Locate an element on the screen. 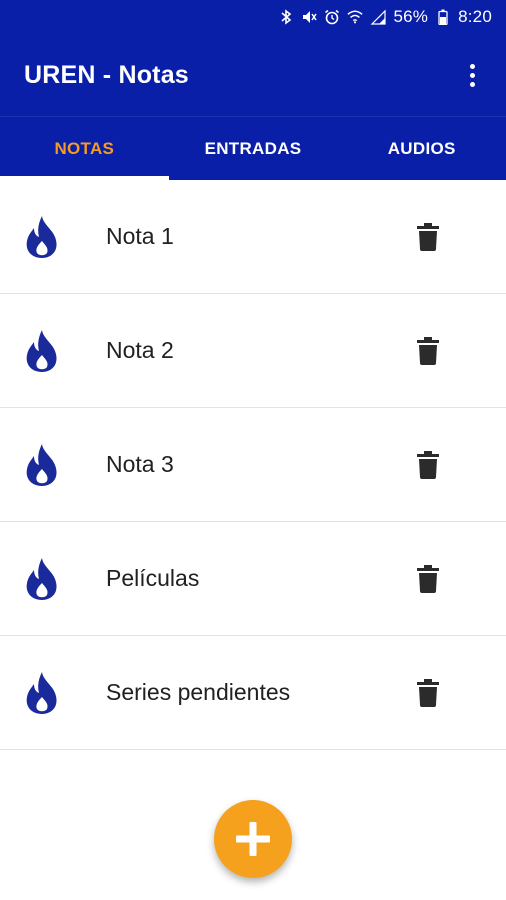 Image resolution: width=506 pixels, height=900 pixels. note-title: Nota 3 is located at coordinates (140, 464).